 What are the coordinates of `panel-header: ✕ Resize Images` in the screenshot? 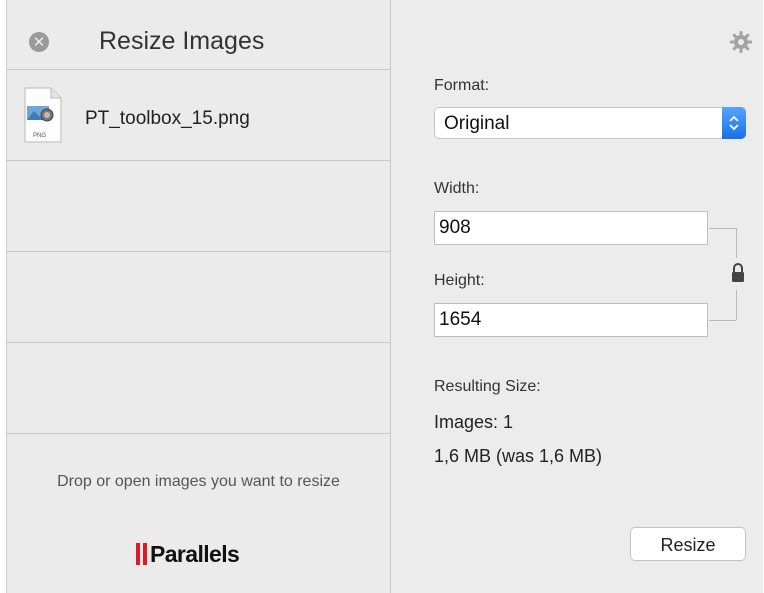 It's located at (198, 35).